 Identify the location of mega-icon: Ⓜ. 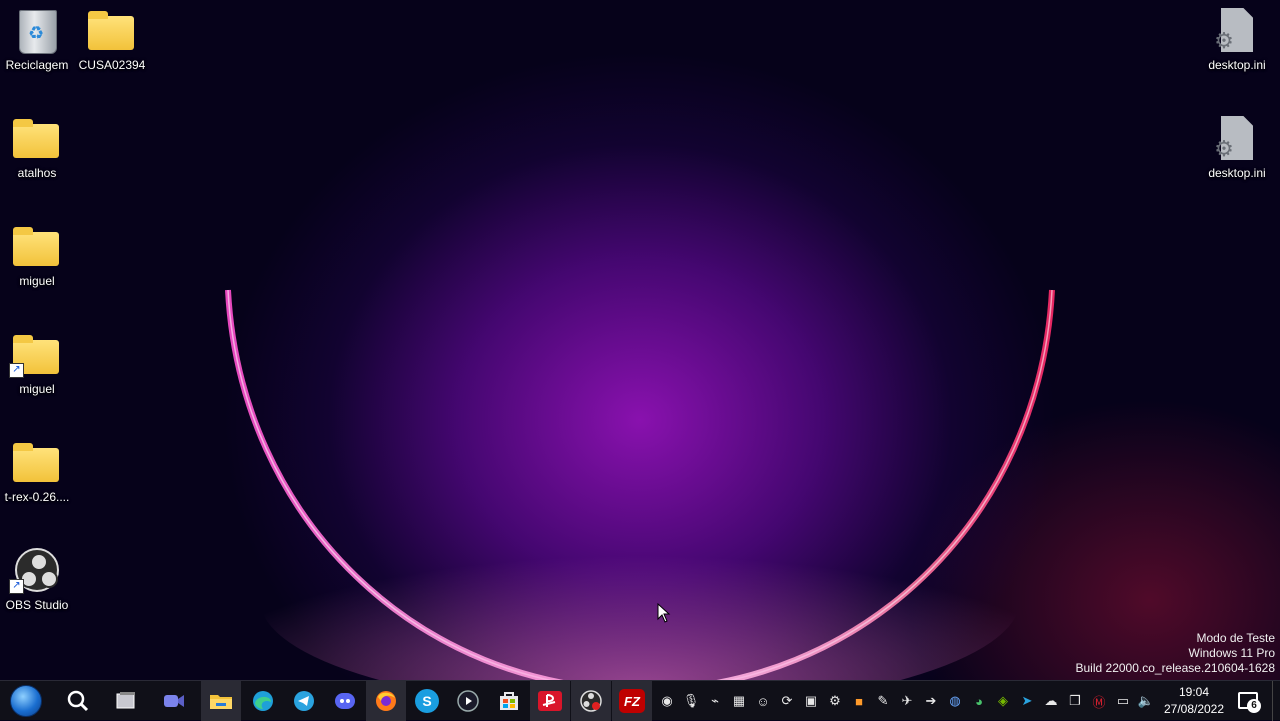
(1099, 701).